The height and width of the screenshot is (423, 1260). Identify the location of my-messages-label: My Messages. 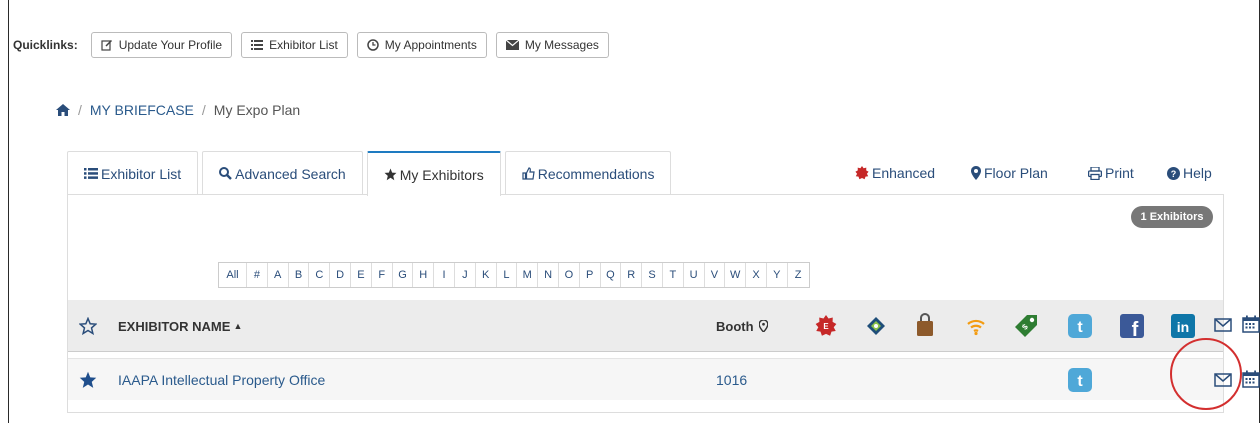
(561, 45).